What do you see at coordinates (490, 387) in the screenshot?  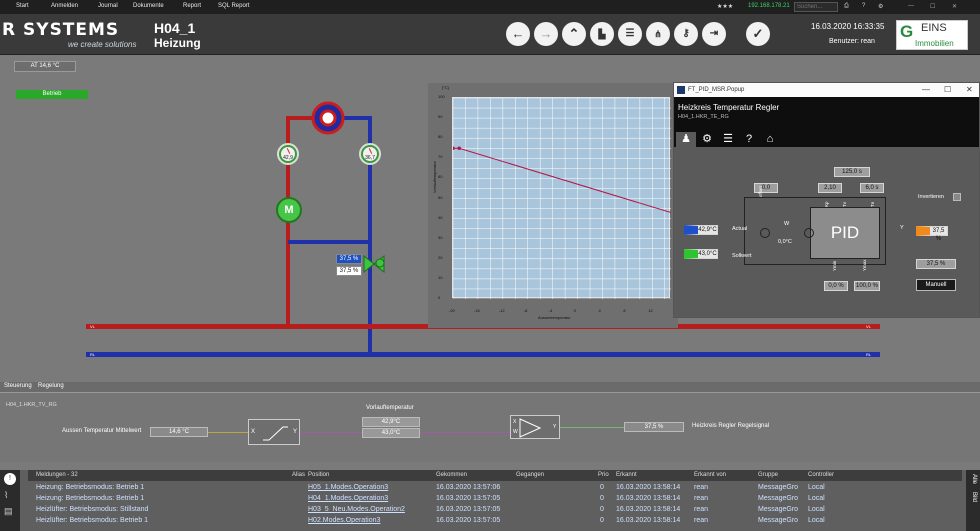 I see `control-tabs: Steuerung Regelung` at bounding box center [490, 387].